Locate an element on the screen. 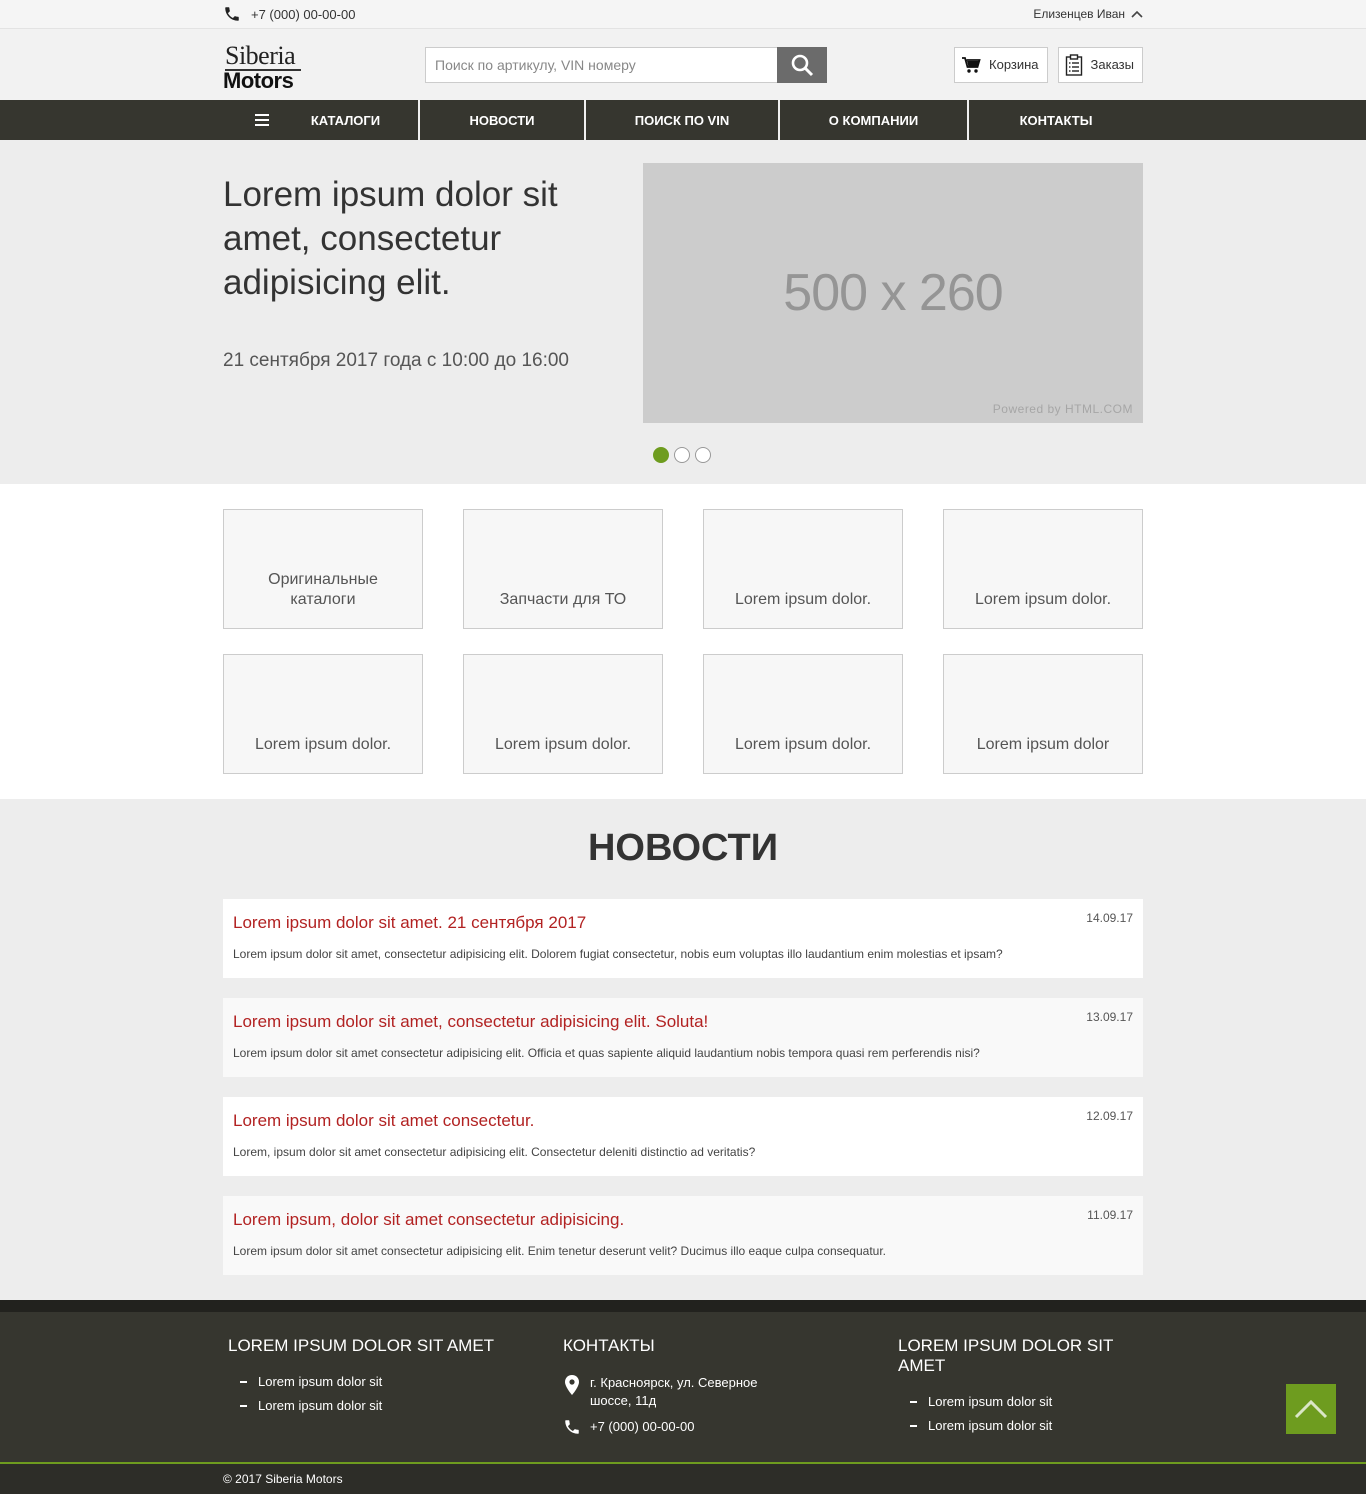  user-menu: Елизенцев Иван is located at coordinates (1088, 14).